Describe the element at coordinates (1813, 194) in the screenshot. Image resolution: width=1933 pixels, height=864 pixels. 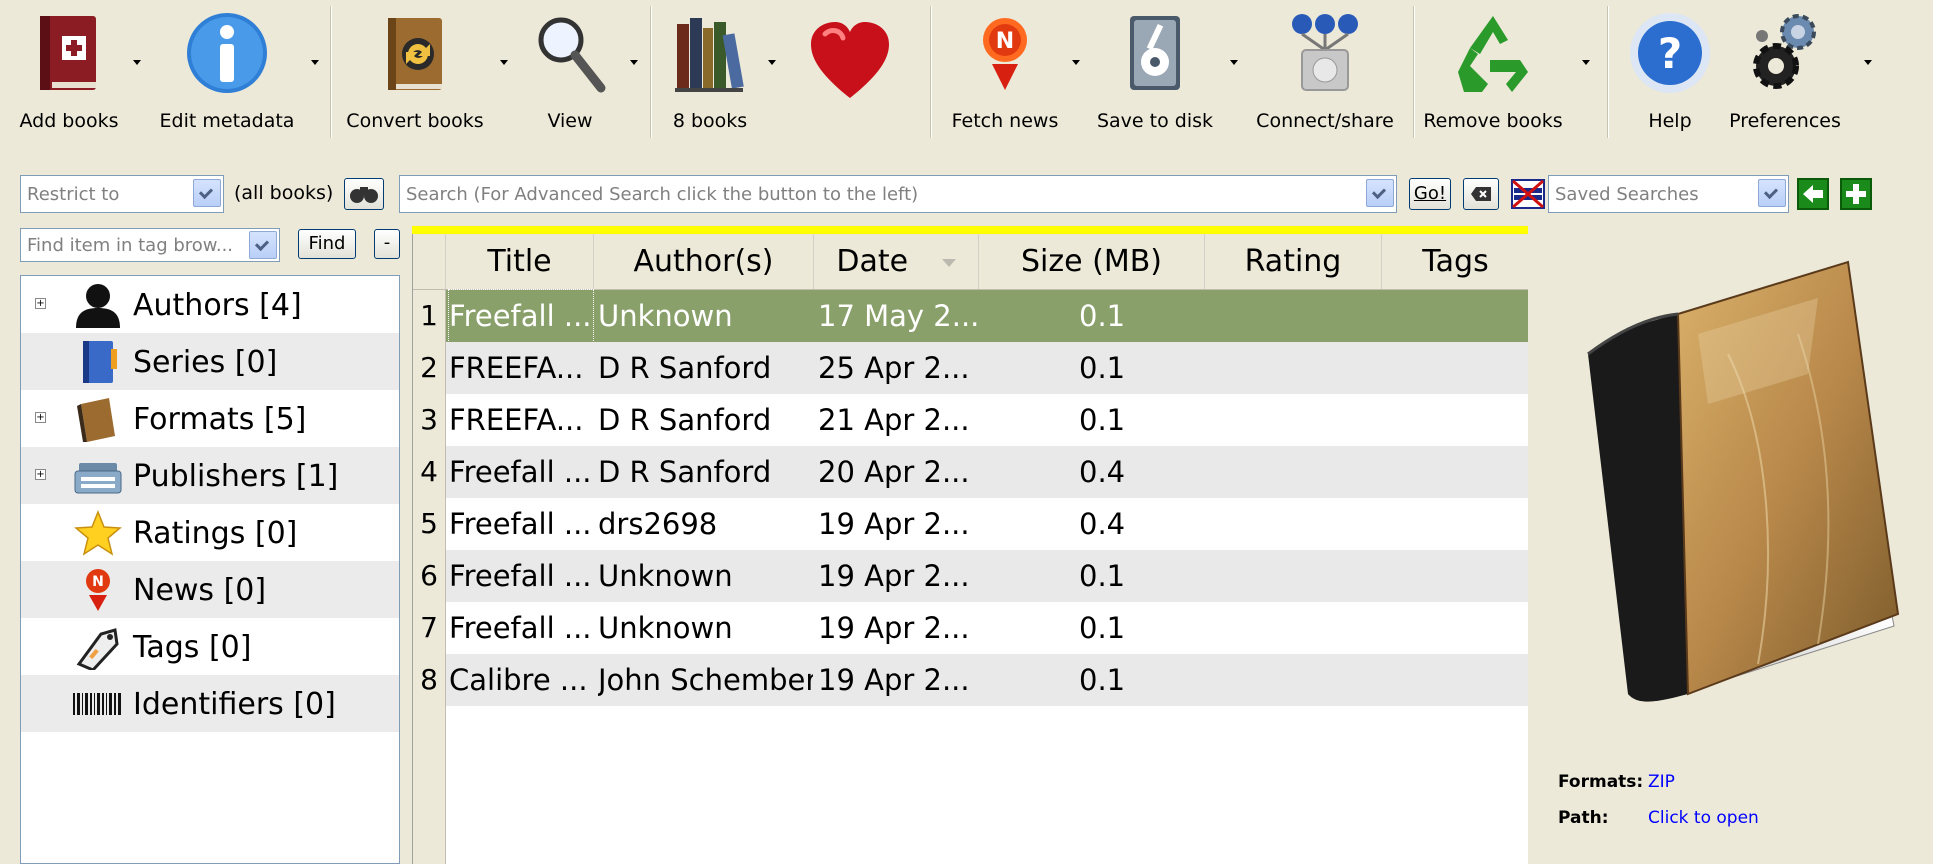
I see `delete-saved-search-button` at that location.